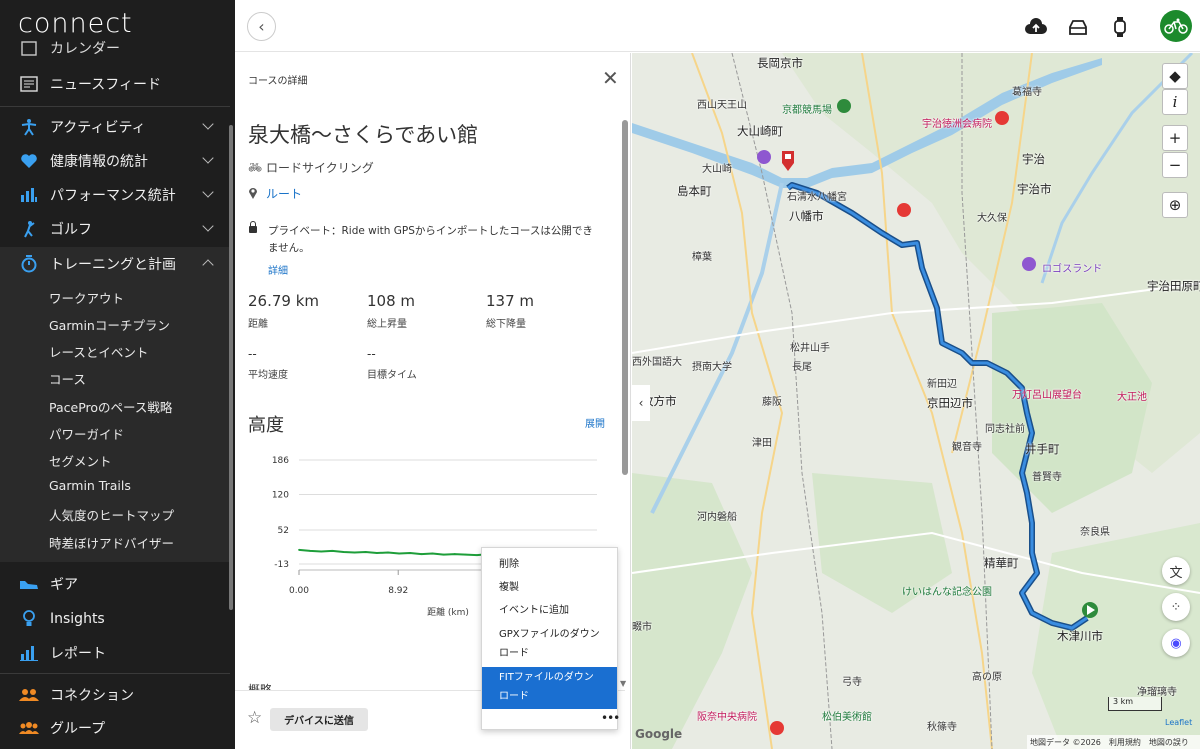 The width and height of the screenshot is (1200, 749). Describe the element at coordinates (772, 400) in the screenshot. I see `map-place-label: 藤阪` at that location.